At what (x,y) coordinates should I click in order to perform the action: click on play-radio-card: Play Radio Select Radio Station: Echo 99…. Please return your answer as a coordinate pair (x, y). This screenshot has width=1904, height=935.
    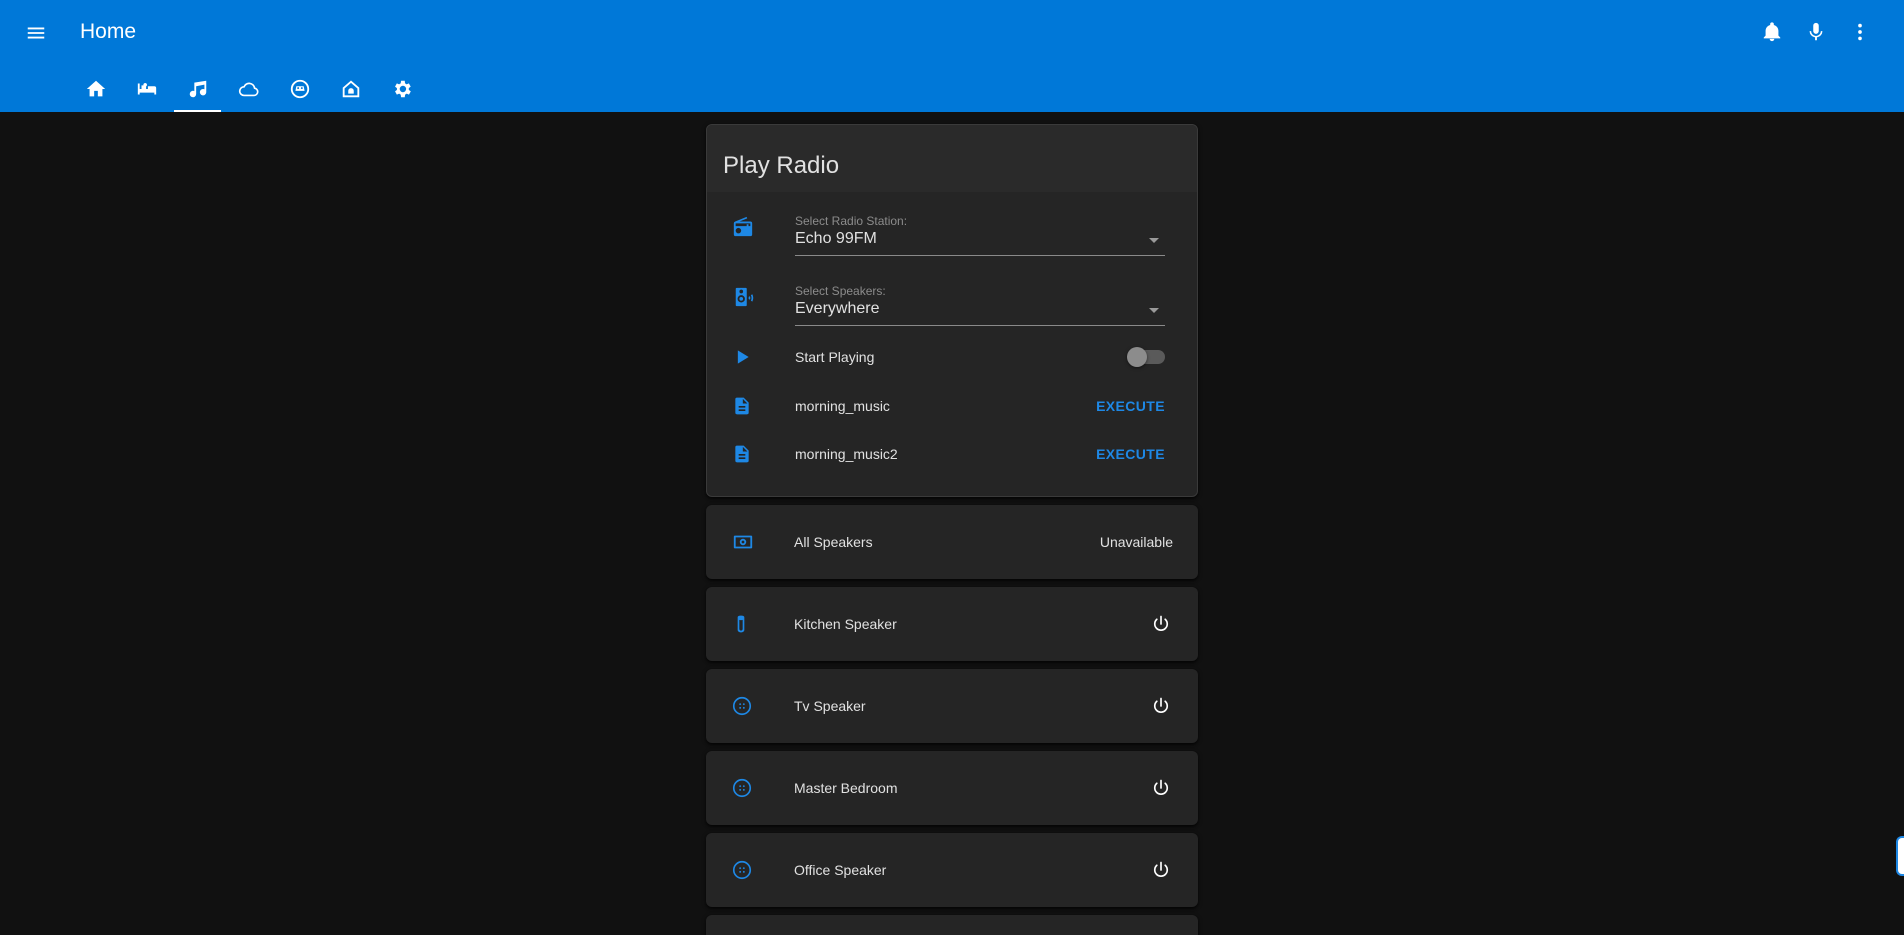
    Looking at the image, I should click on (952, 310).